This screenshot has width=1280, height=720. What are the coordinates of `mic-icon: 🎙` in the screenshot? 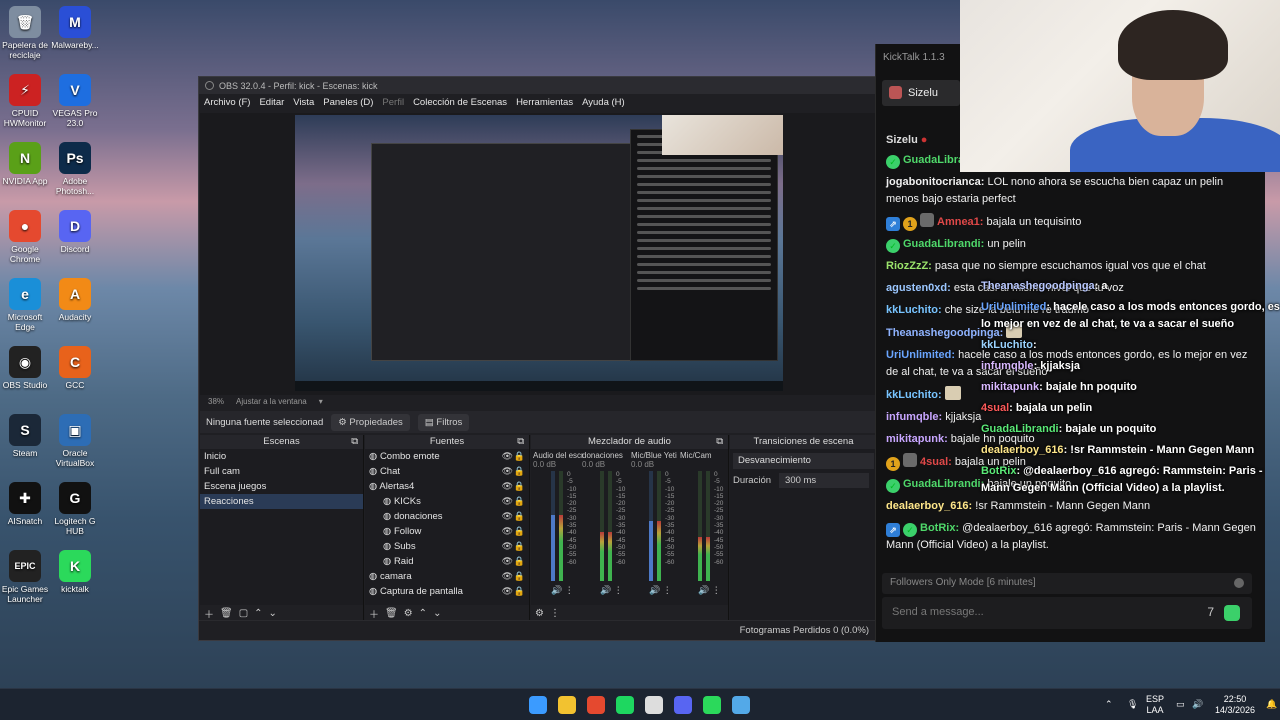 It's located at (1132, 704).